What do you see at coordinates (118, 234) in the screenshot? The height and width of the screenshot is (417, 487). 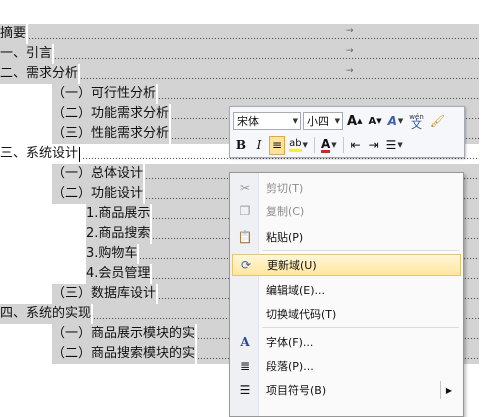 I see `toc-entry-text: 2.商品搜索` at bounding box center [118, 234].